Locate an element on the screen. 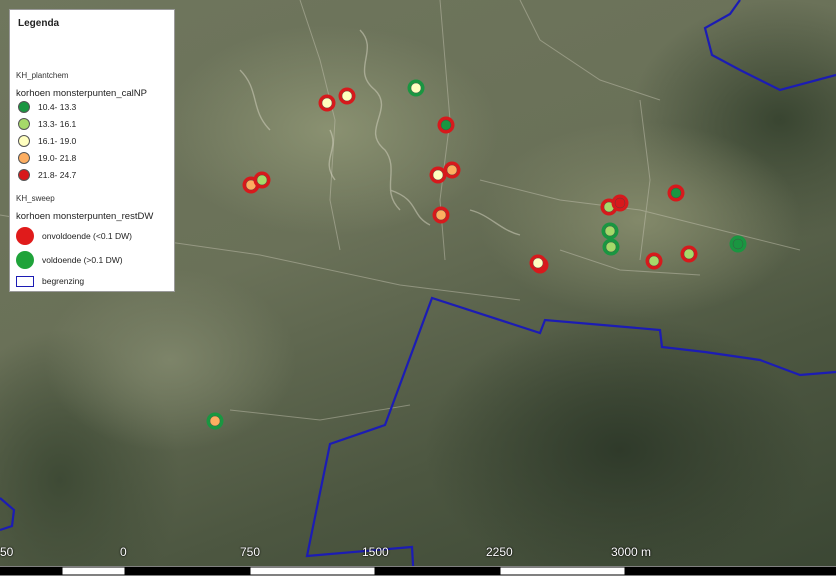 The height and width of the screenshot is (582, 836). legend-title: Legenda is located at coordinates (39, 23).